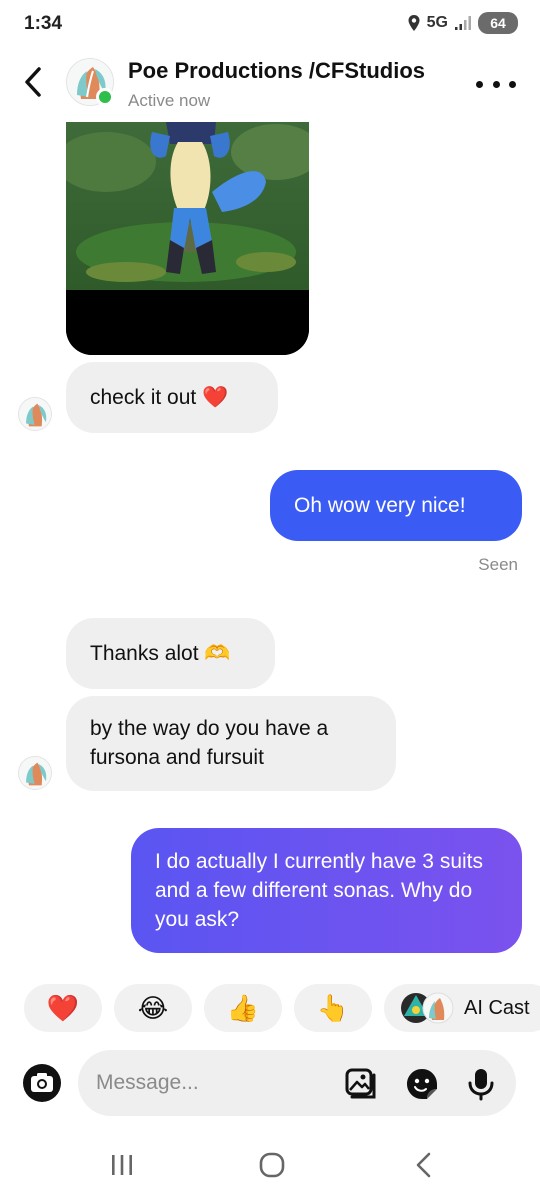  I want to click on ai-cast-avatars-icon, so click(427, 1008).